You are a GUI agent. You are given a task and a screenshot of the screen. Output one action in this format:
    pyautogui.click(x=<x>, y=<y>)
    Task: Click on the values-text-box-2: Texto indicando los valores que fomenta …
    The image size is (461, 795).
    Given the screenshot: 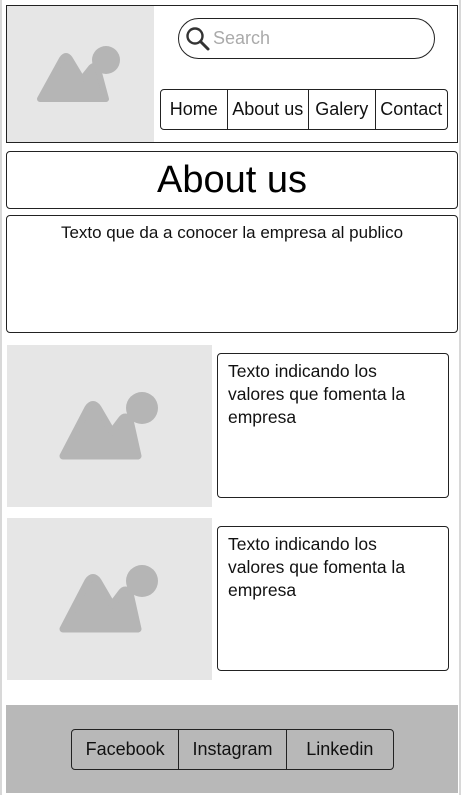 What is the action you would take?
    pyautogui.click(x=333, y=598)
    